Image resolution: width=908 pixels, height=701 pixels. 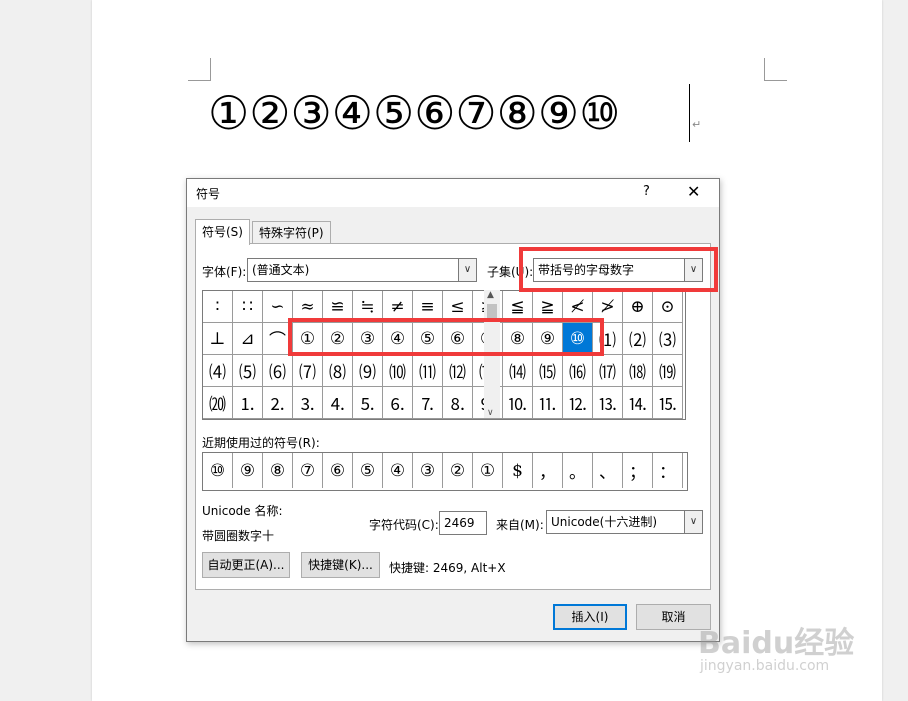 I want to click on scroll-down-icon: ∨, so click(x=490, y=413).